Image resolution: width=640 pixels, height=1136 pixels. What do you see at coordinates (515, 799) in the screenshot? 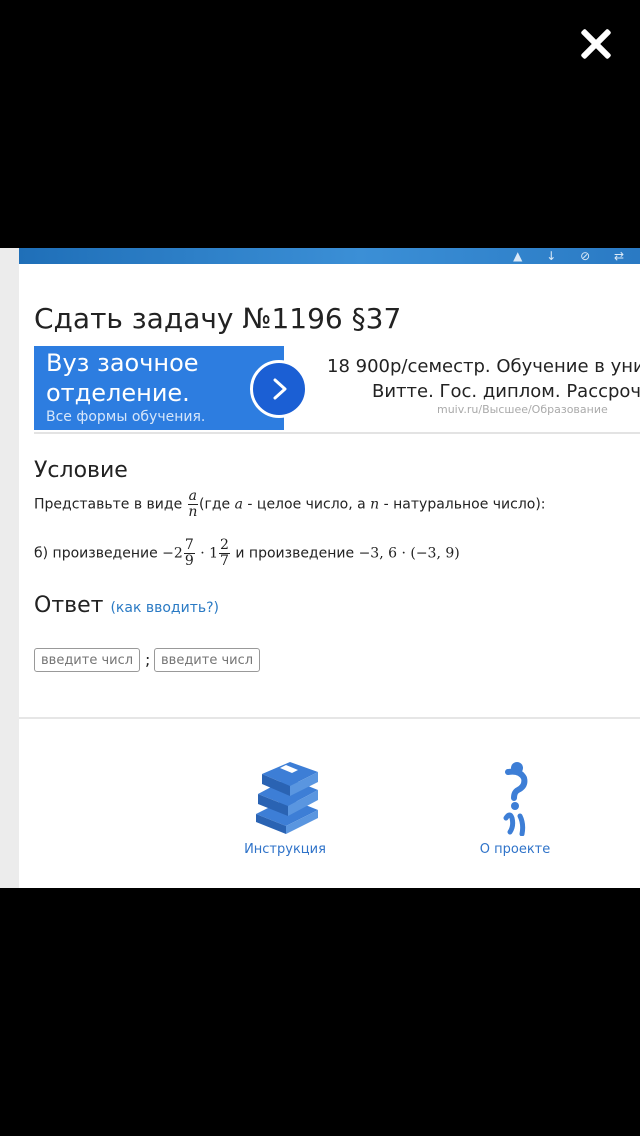
I see `question-figure-icon` at bounding box center [515, 799].